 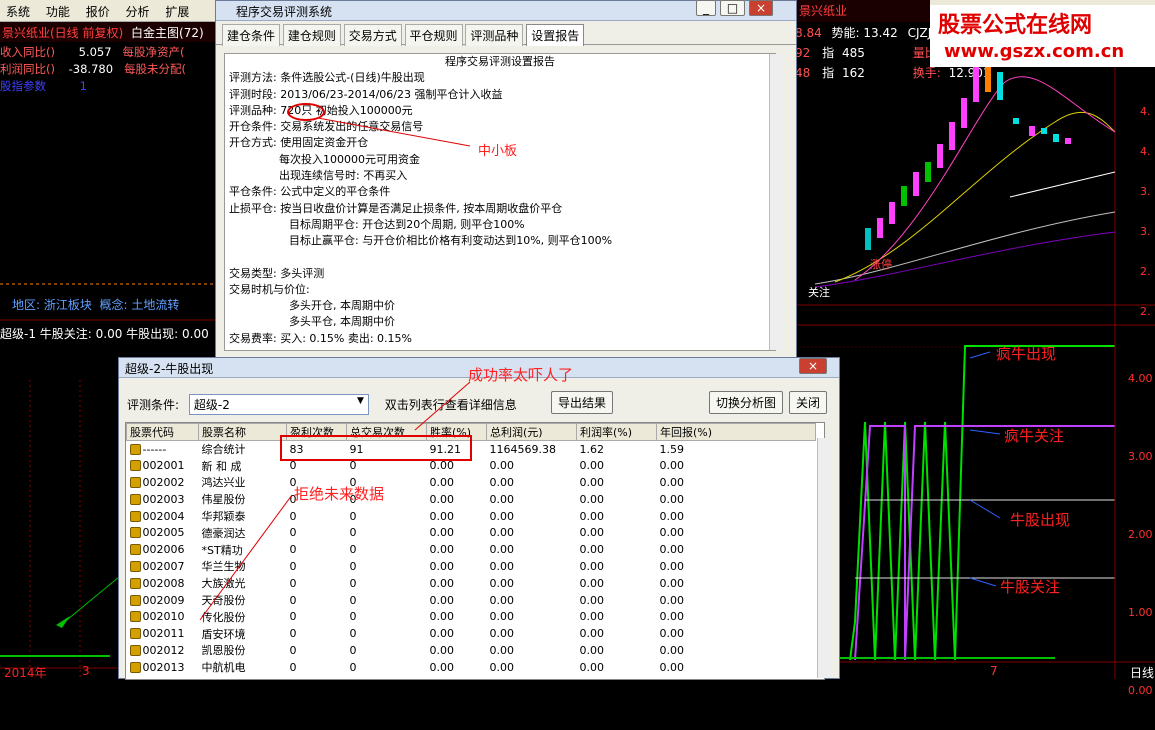 What do you see at coordinates (1034, 436) in the screenshot?
I see `annotation-crazy-bull-focus: 疯牛关注` at bounding box center [1034, 436].